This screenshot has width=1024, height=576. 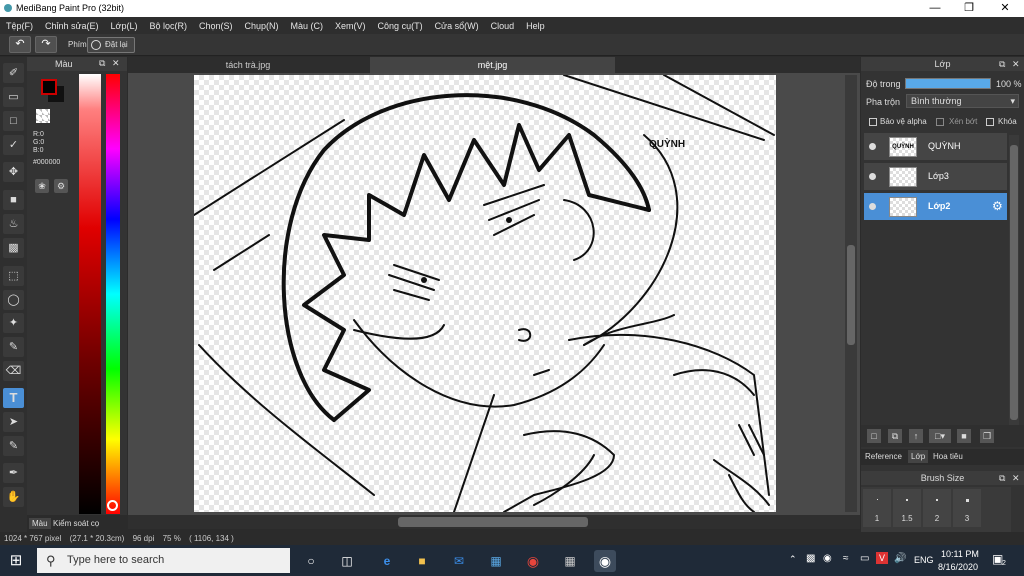 What do you see at coordinates (900, 558) in the screenshot?
I see `volume-icon: 🔊` at bounding box center [900, 558].